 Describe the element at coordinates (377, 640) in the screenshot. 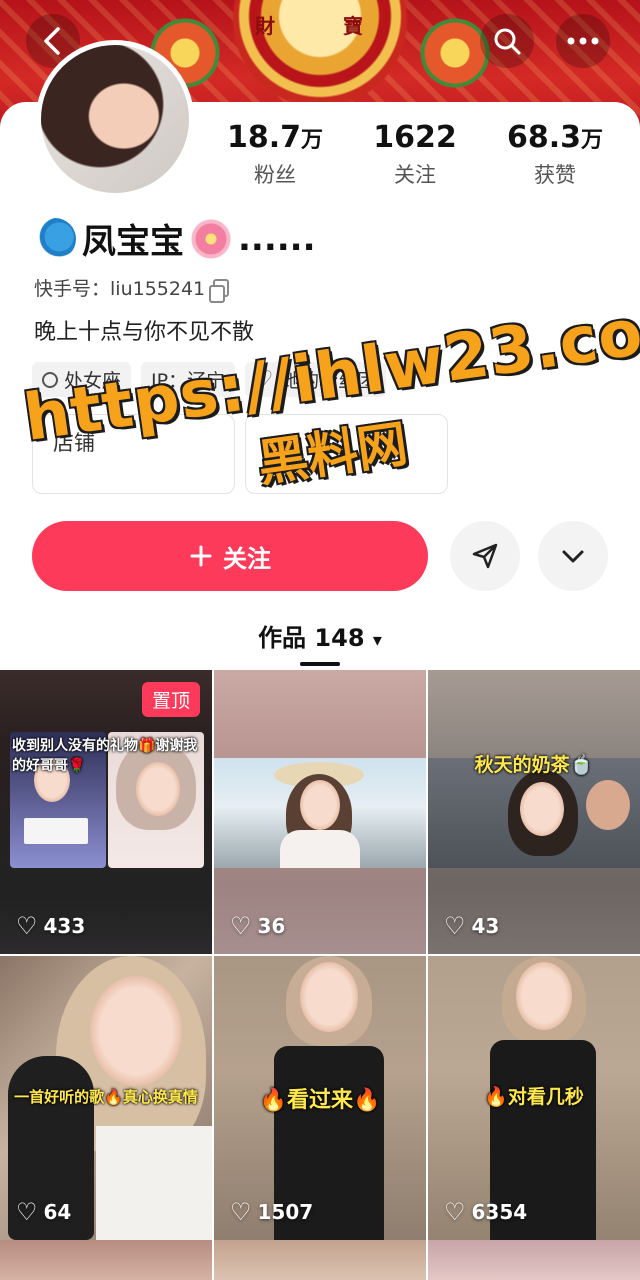

I see `caret-down-icon: ▾` at that location.